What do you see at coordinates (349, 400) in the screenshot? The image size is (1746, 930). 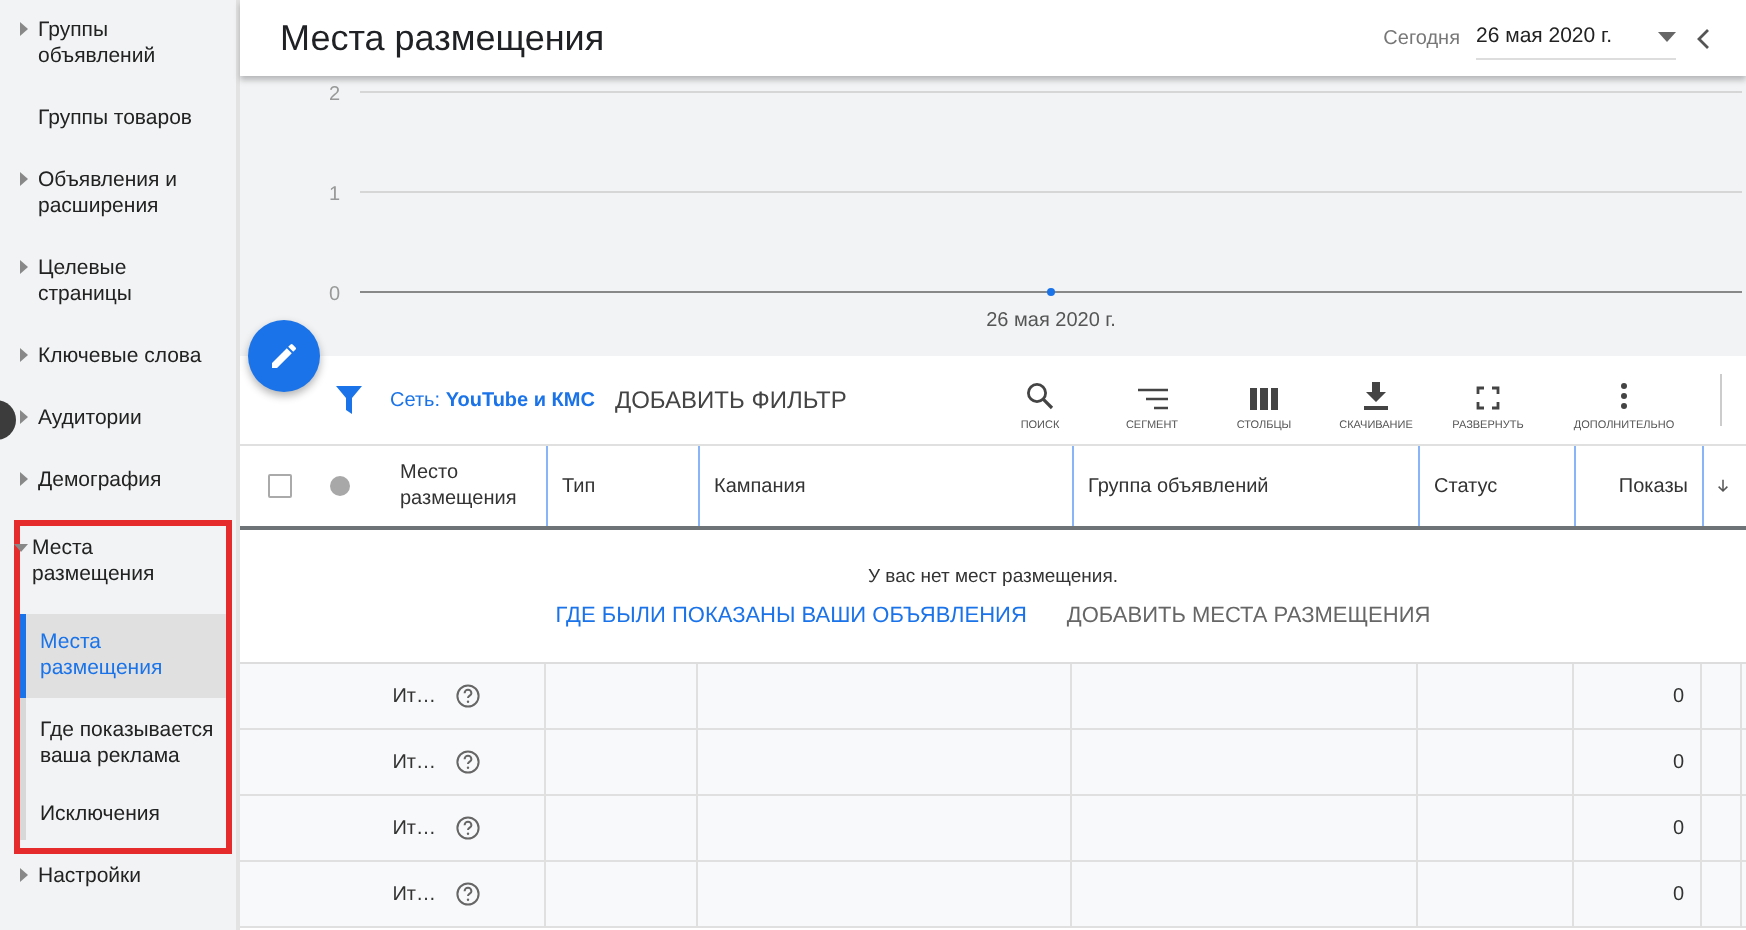 I see `filter-icon` at bounding box center [349, 400].